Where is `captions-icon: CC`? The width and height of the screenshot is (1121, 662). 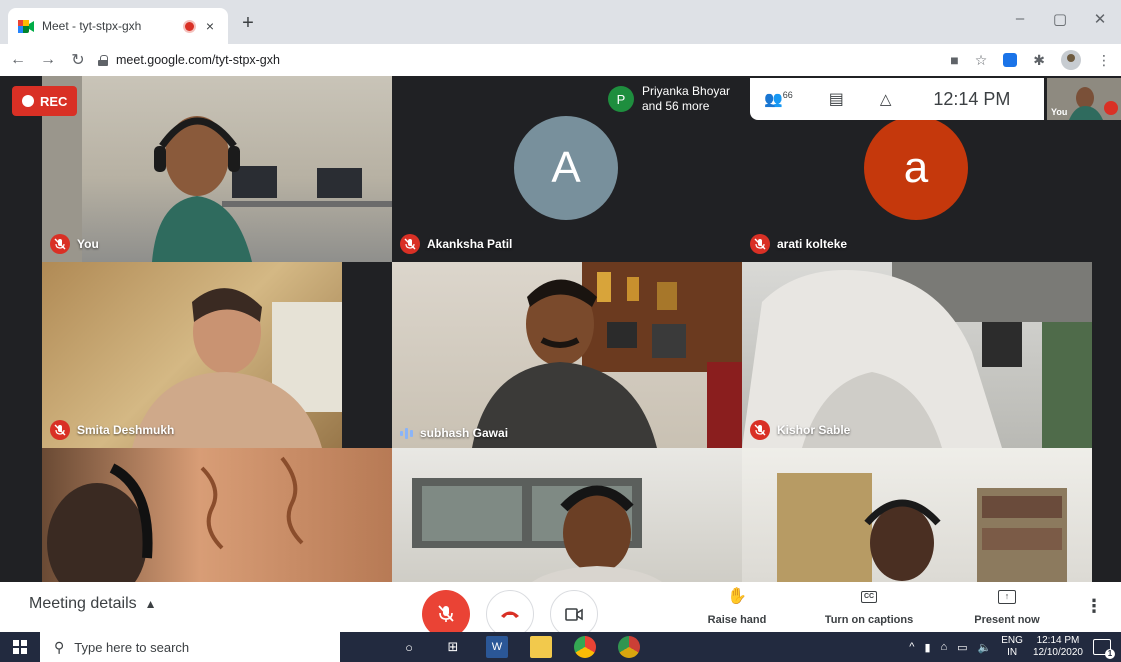 captions-icon: CC is located at coordinates (869, 597).